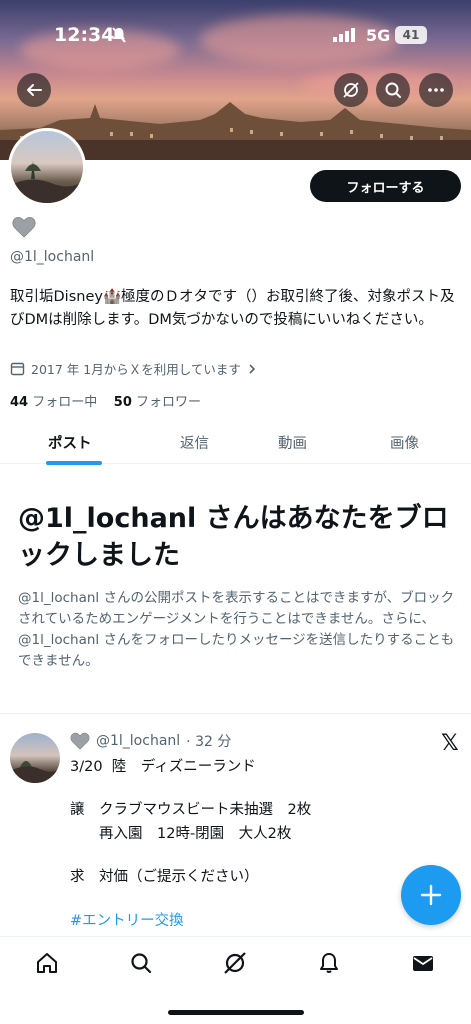  Describe the element at coordinates (17, 369) in the screenshot. I see `calendar-icon` at that location.